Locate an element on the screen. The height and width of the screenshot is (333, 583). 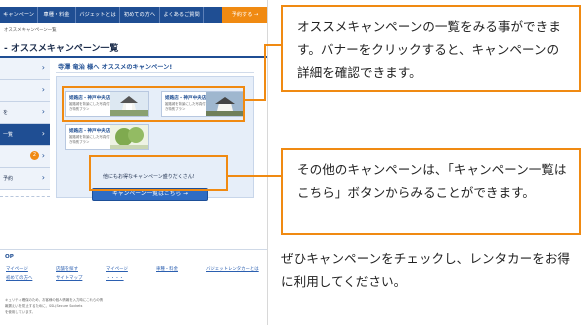
nav-cars-prices: 車種・料金 is located at coordinates (57, 15).